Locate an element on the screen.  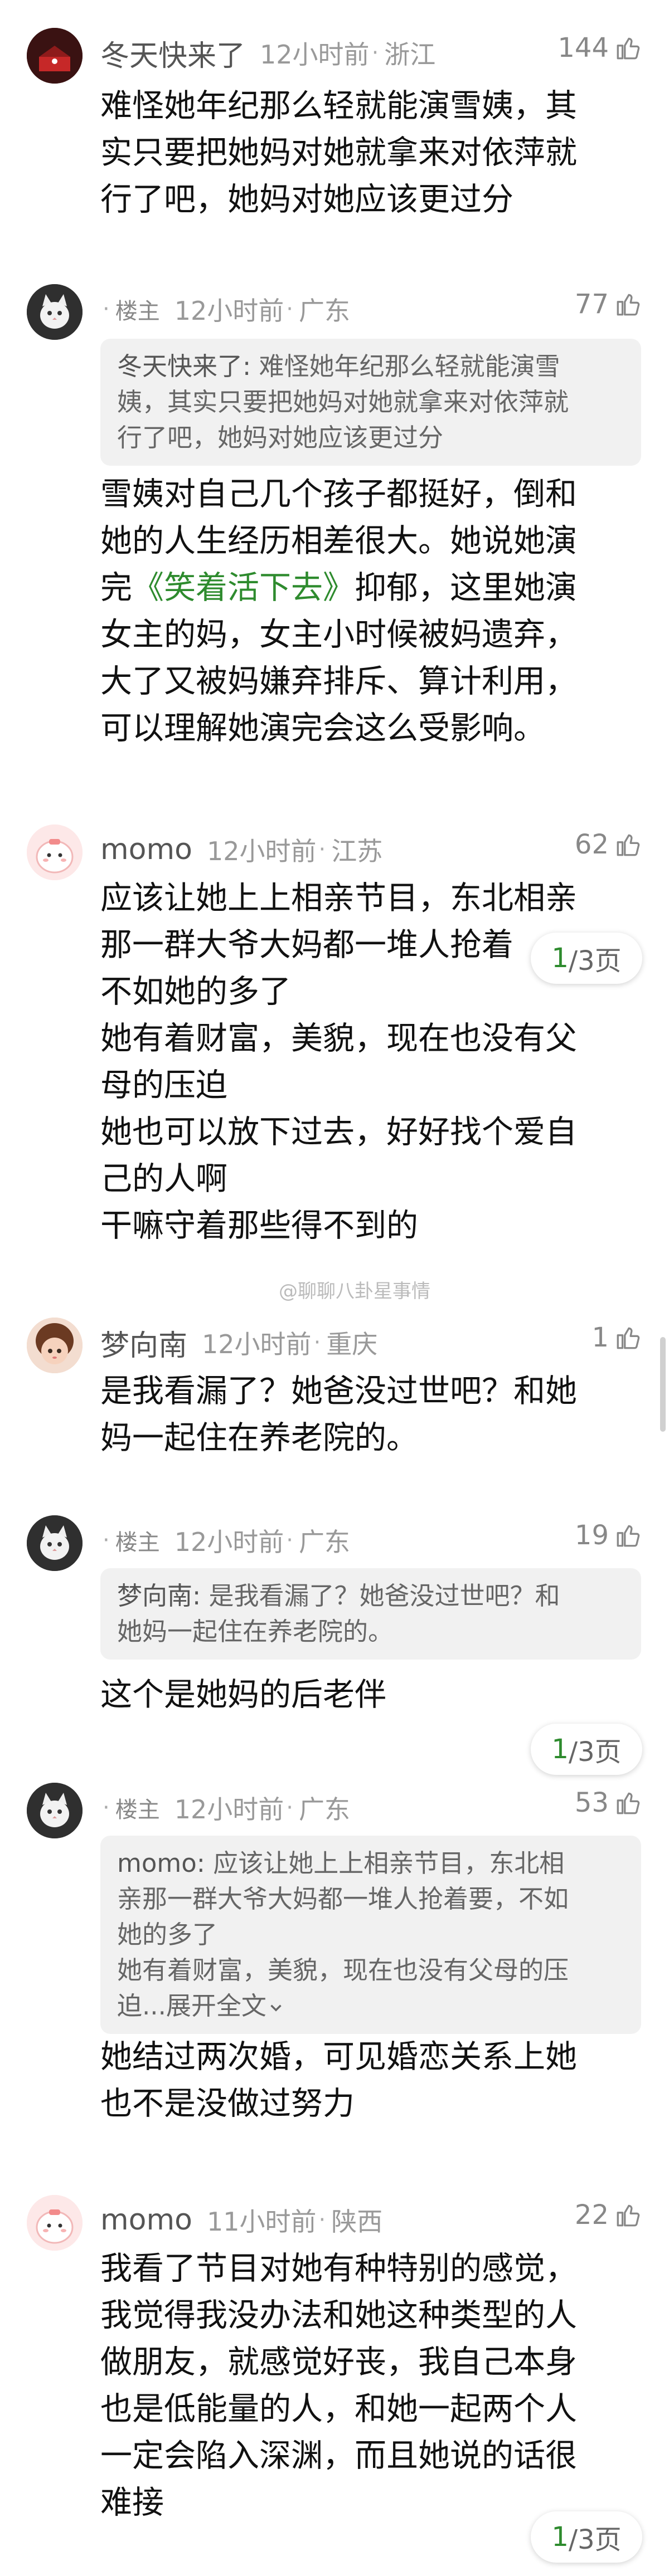
like-button: 1 is located at coordinates (617, 1337).